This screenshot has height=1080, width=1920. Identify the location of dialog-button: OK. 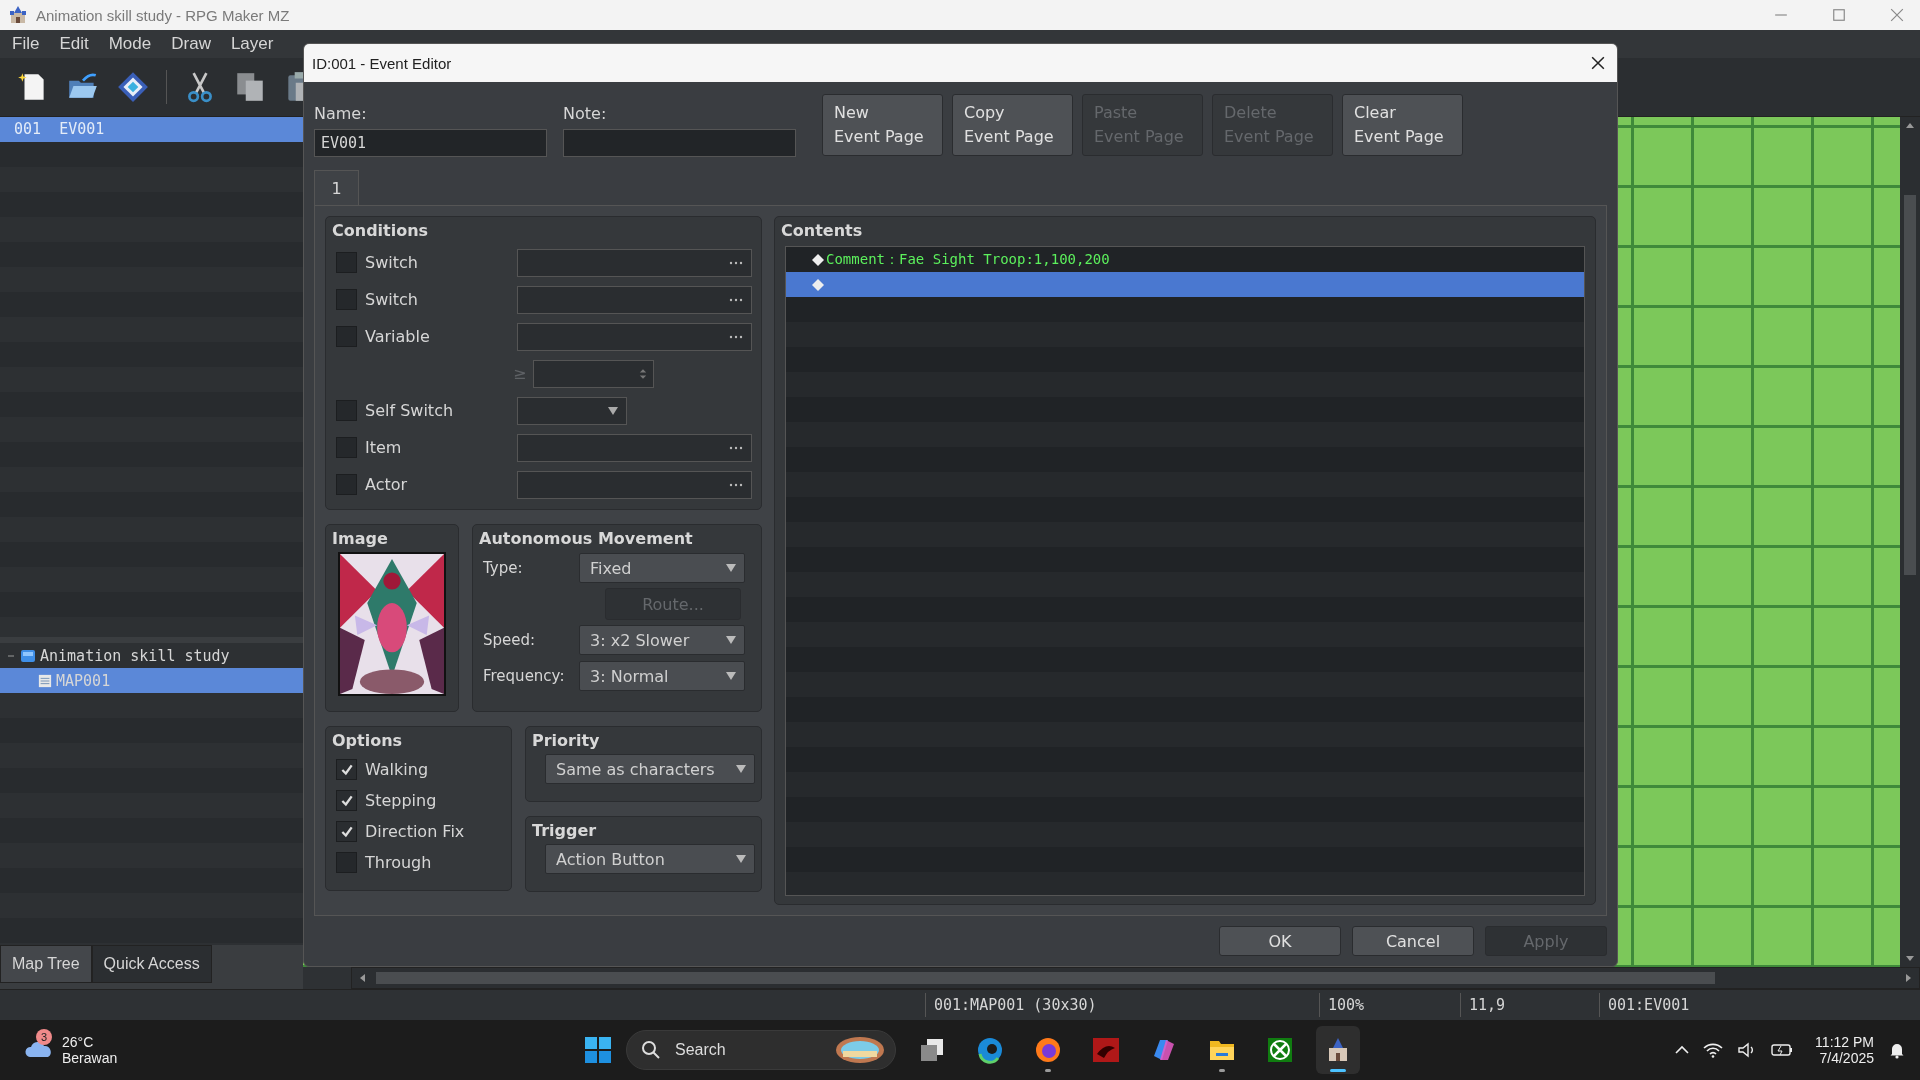
(1280, 941).